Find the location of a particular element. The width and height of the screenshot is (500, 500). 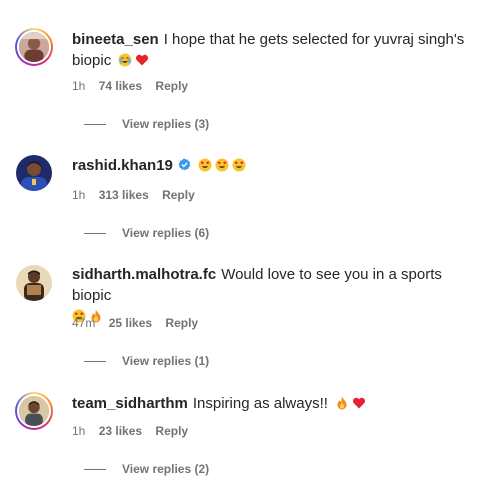

verified-badge-icon is located at coordinates (184, 164).